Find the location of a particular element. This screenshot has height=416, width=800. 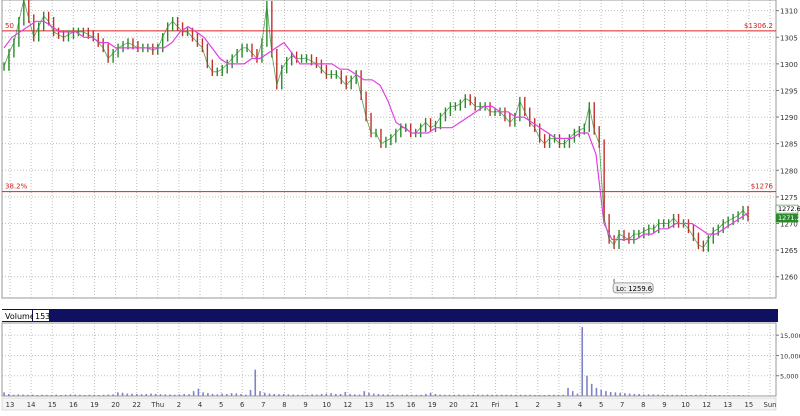

fib-price-label: $1306.2 is located at coordinates (758, 26).